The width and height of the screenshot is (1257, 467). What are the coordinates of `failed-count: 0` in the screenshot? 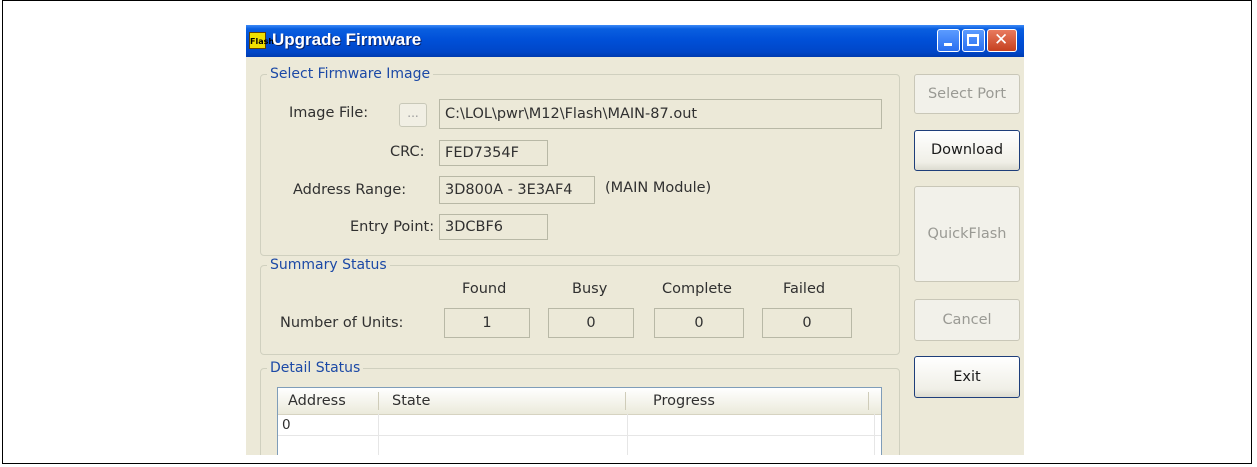 It's located at (807, 323).